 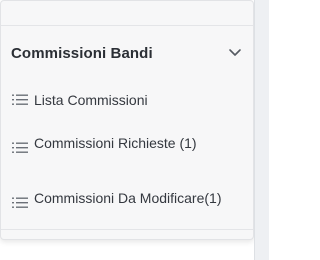 What do you see at coordinates (235, 53) in the screenshot?
I see `chevron-down-icon` at bounding box center [235, 53].